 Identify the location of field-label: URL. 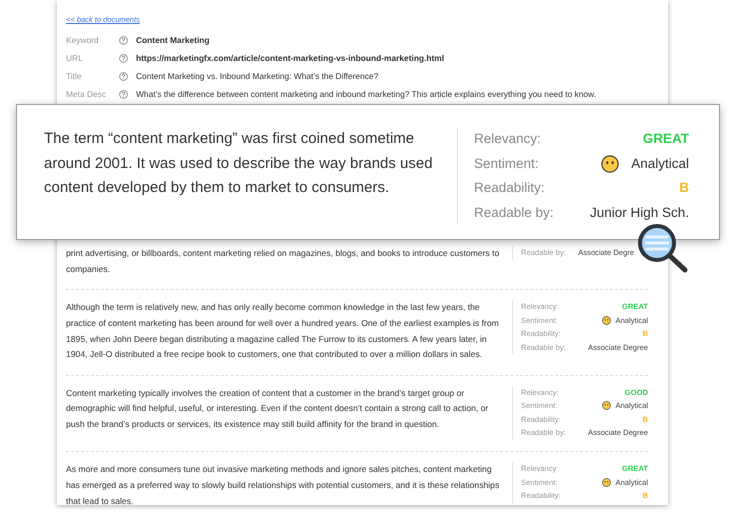
(75, 58).